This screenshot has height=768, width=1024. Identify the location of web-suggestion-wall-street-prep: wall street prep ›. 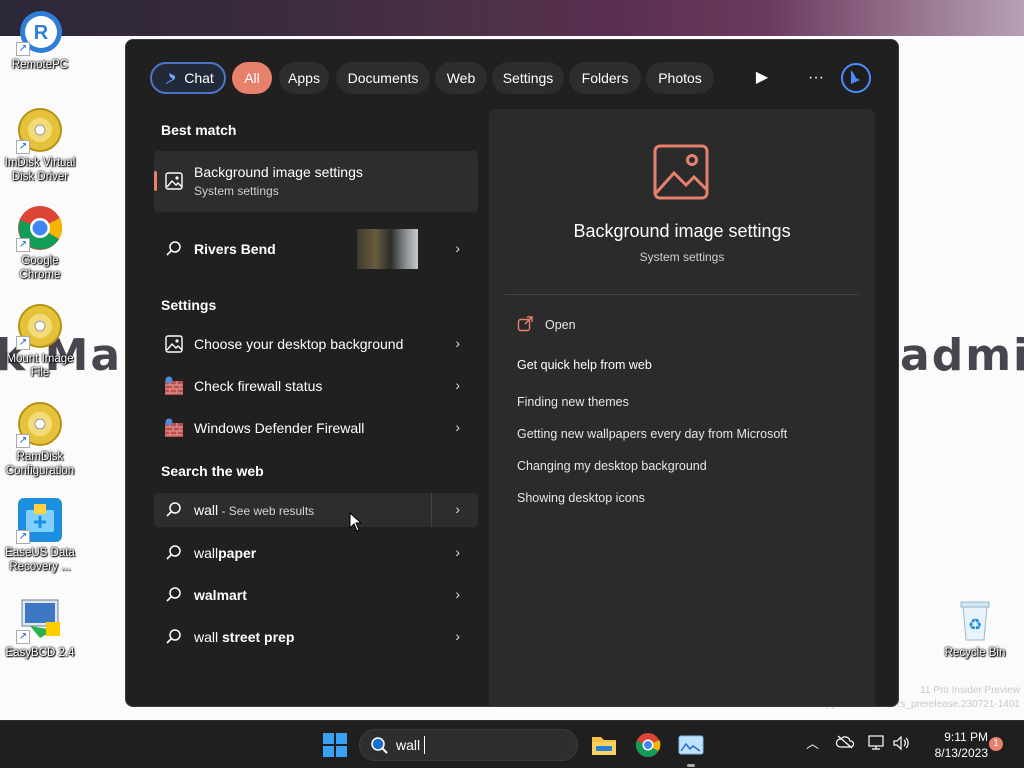
(316, 637).